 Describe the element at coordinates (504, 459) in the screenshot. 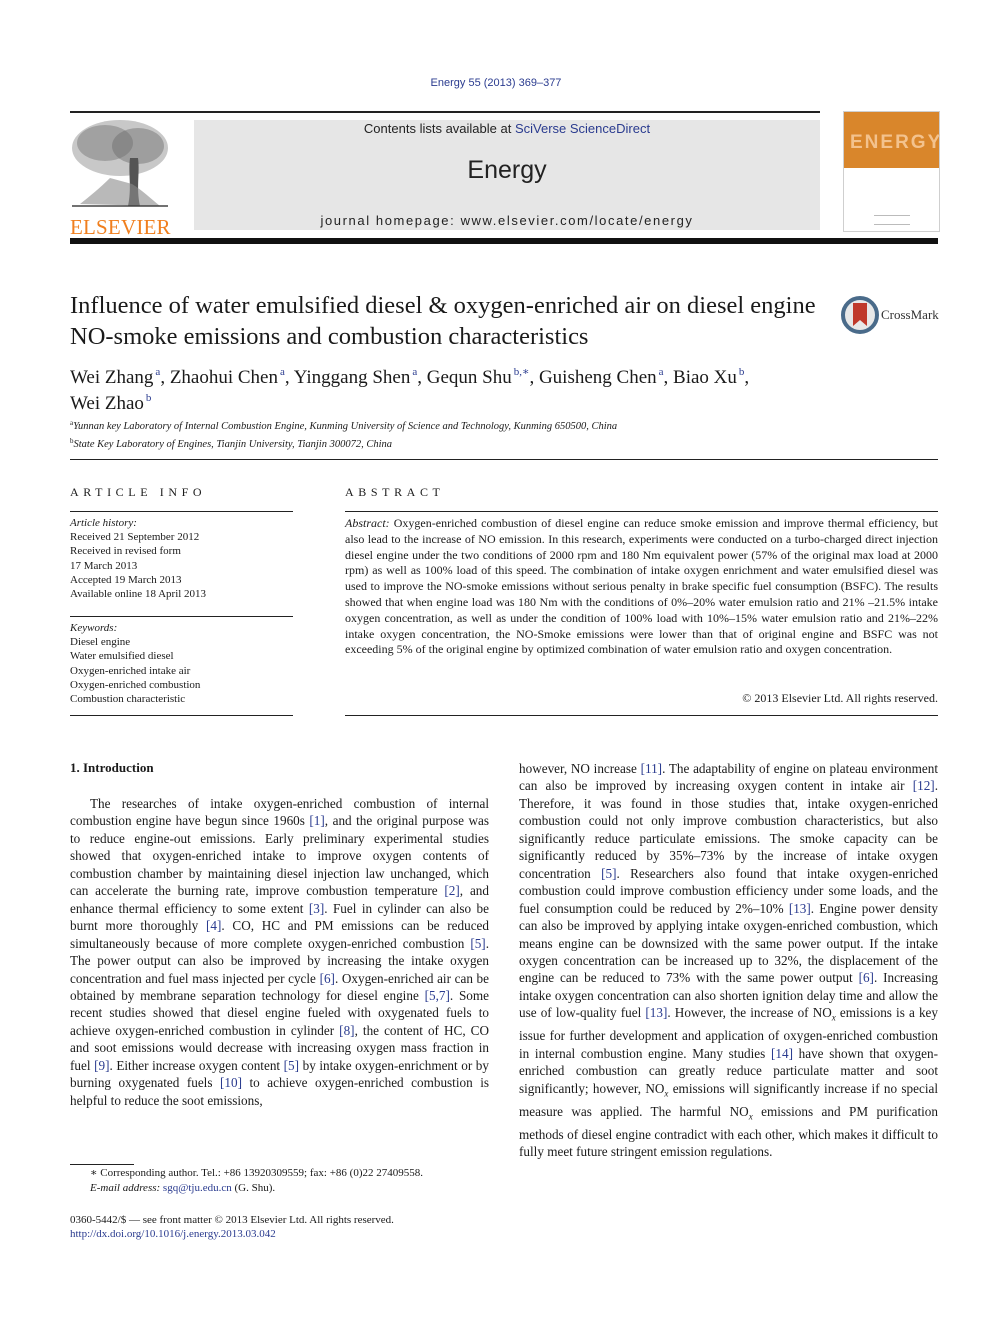

I see `affiliation-rule` at that location.